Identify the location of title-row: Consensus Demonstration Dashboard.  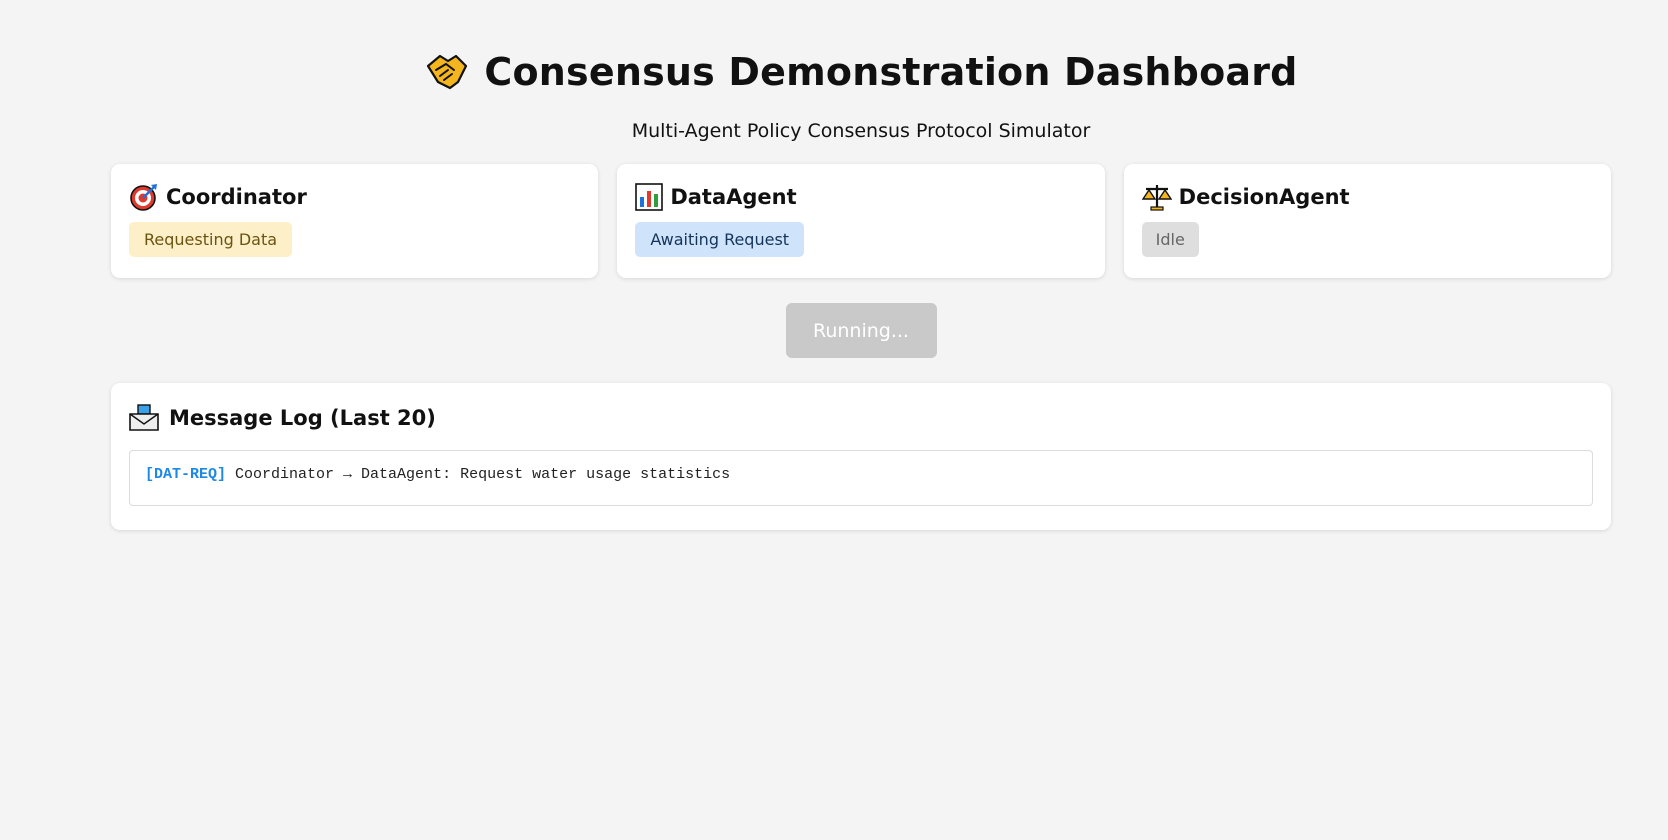
(861, 72).